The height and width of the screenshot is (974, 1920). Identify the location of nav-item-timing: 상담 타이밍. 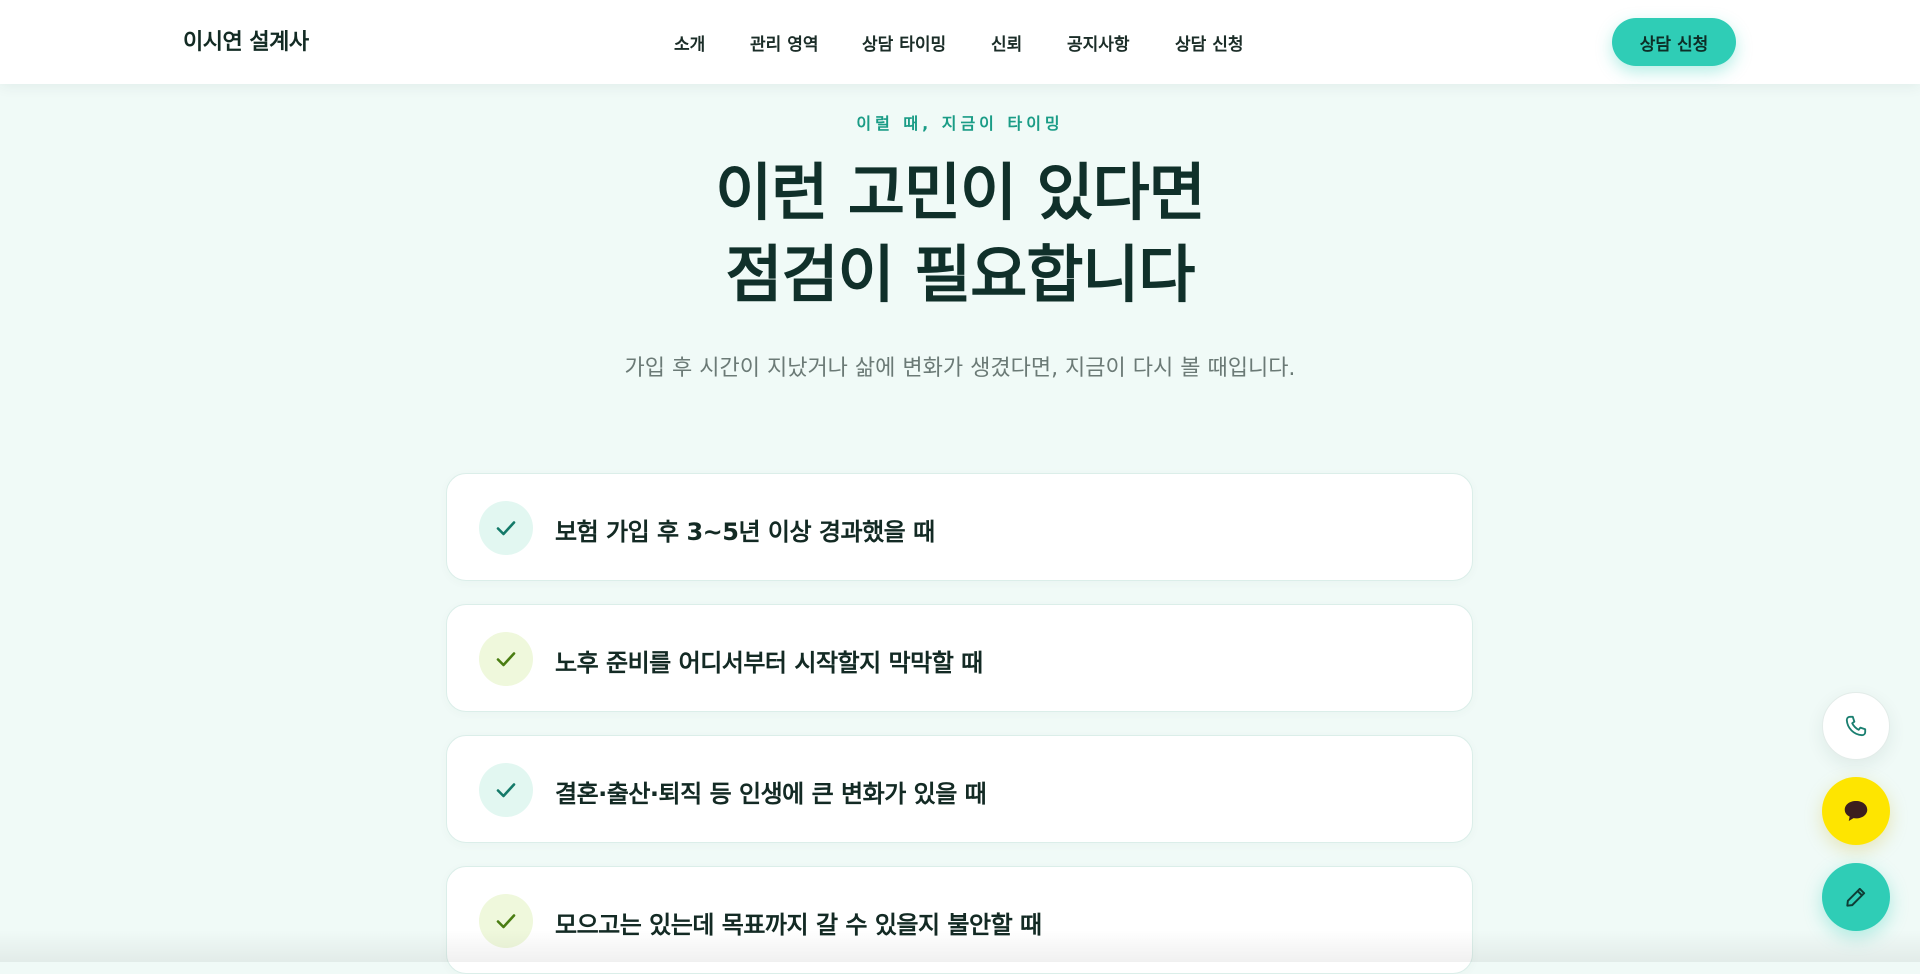
(904, 42).